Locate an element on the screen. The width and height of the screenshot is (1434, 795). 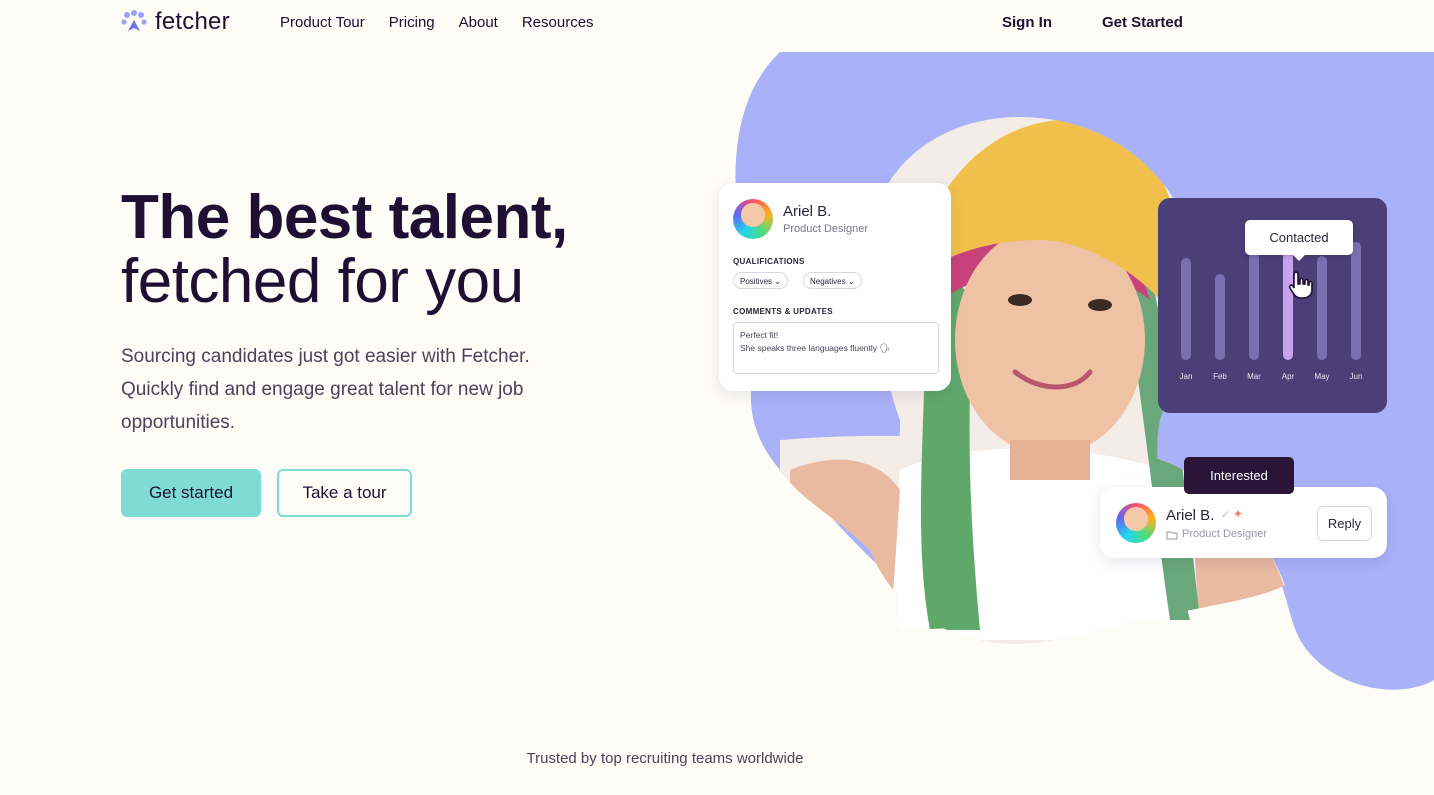
chart-bar-apr is located at coordinates (1288, 306).